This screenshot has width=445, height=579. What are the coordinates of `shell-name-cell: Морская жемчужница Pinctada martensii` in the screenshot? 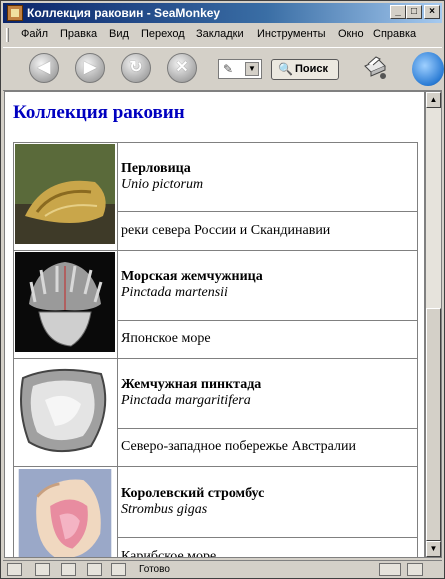 It's located at (267, 285).